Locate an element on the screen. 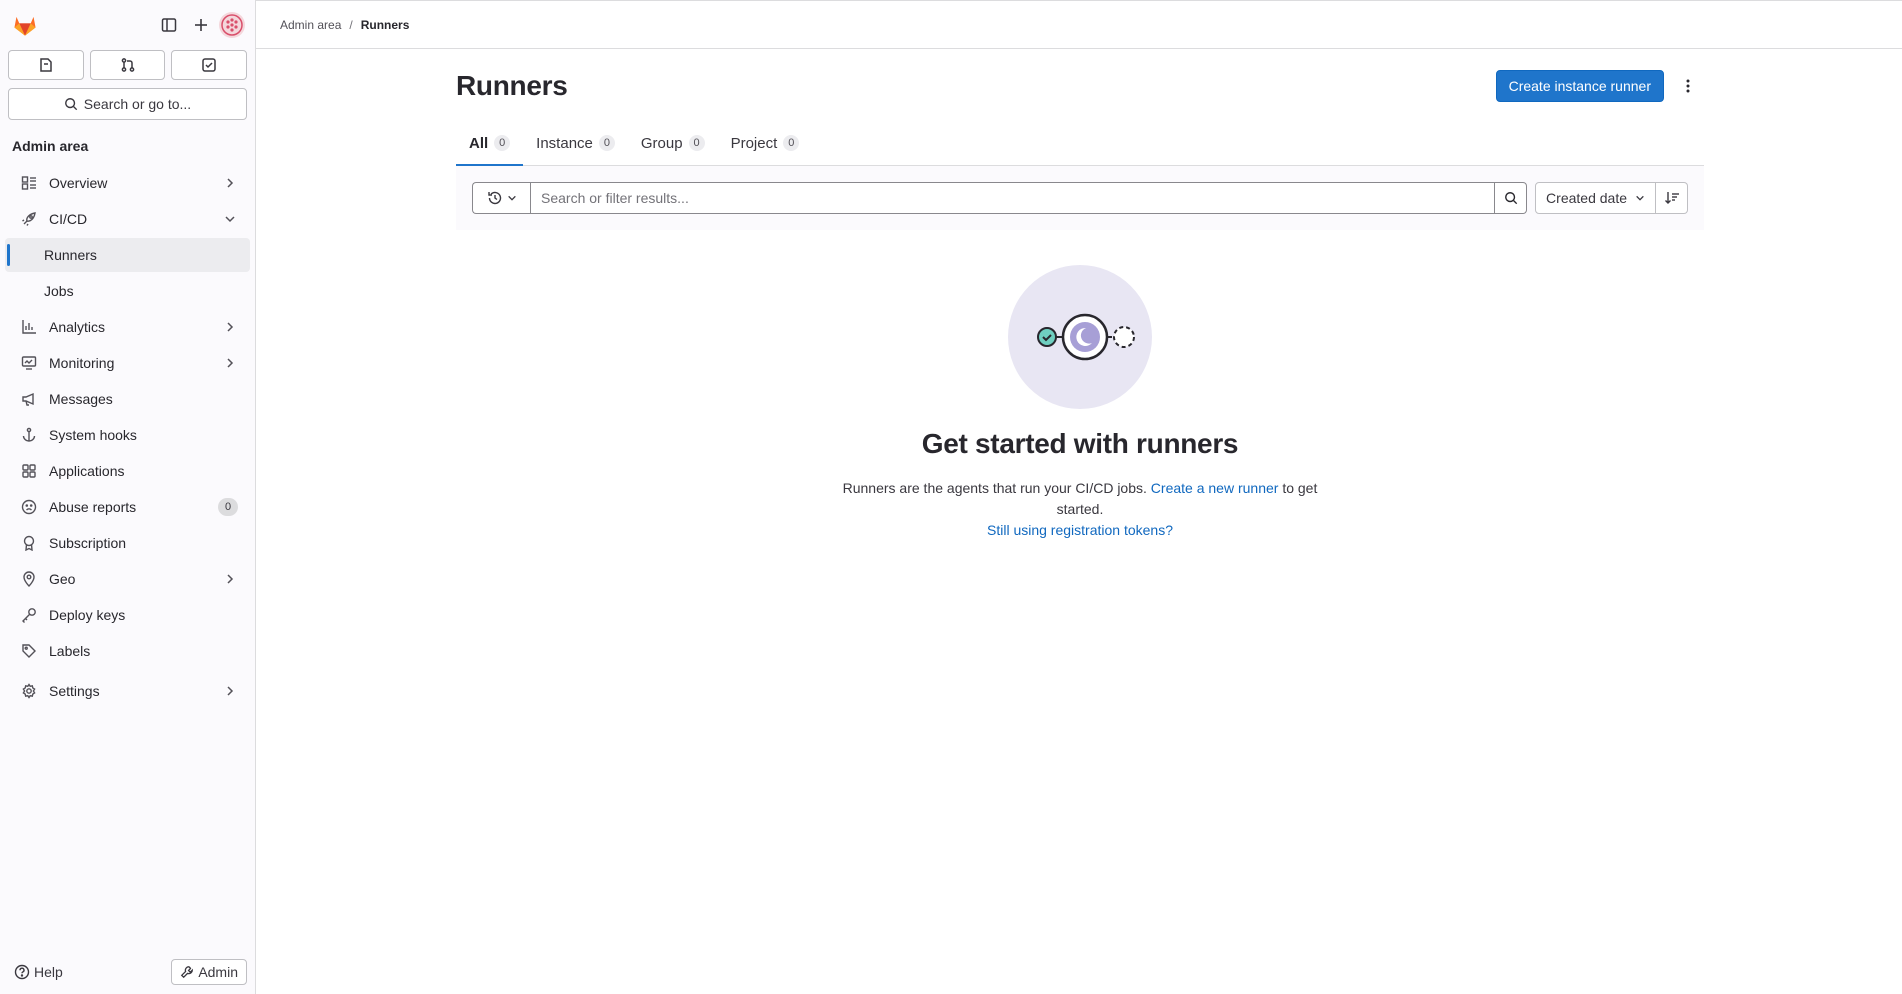 This screenshot has width=1902, height=994. more-actions-icon is located at coordinates (1688, 86).